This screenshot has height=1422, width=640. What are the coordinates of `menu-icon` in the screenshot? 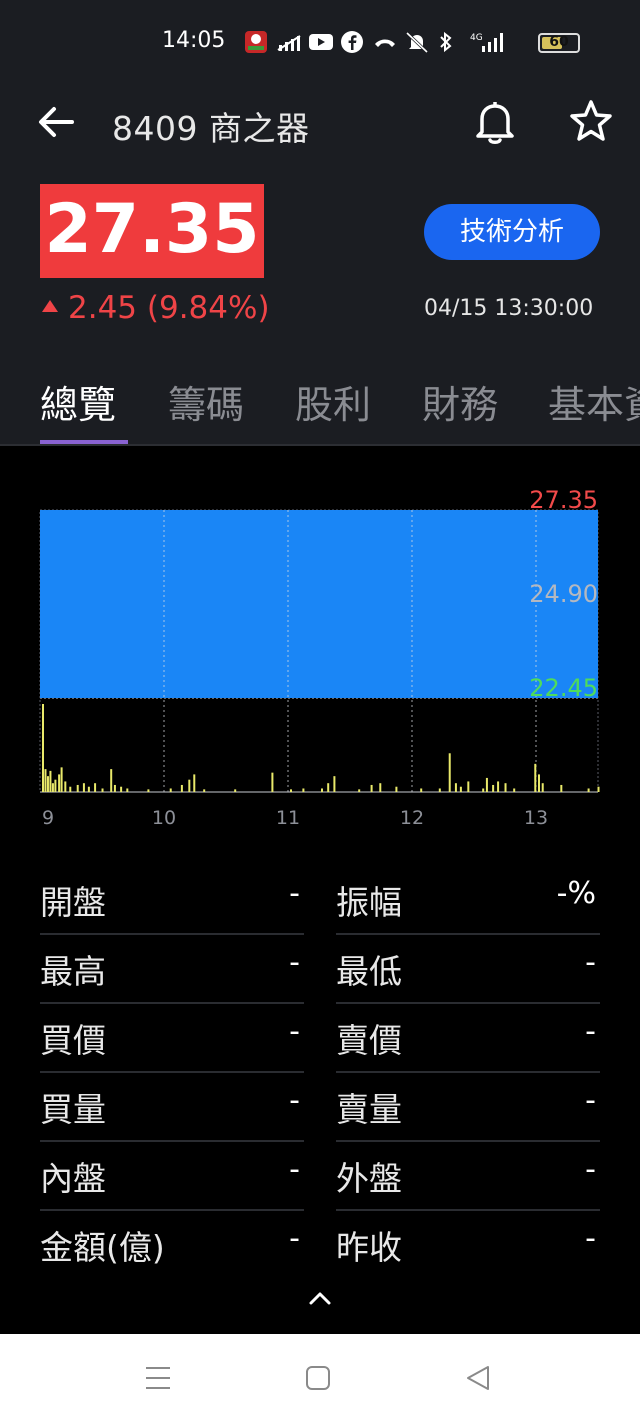 It's located at (158, 1378).